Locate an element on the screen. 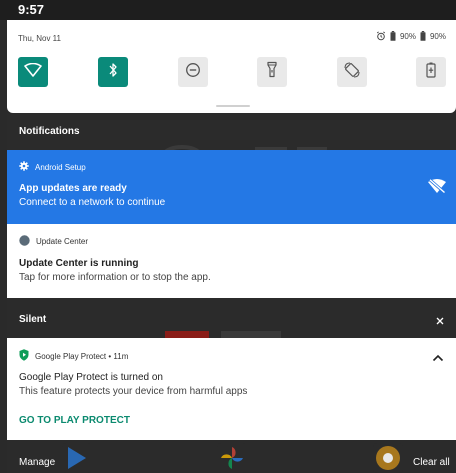  auto-rotate-icon is located at coordinates (352, 72).